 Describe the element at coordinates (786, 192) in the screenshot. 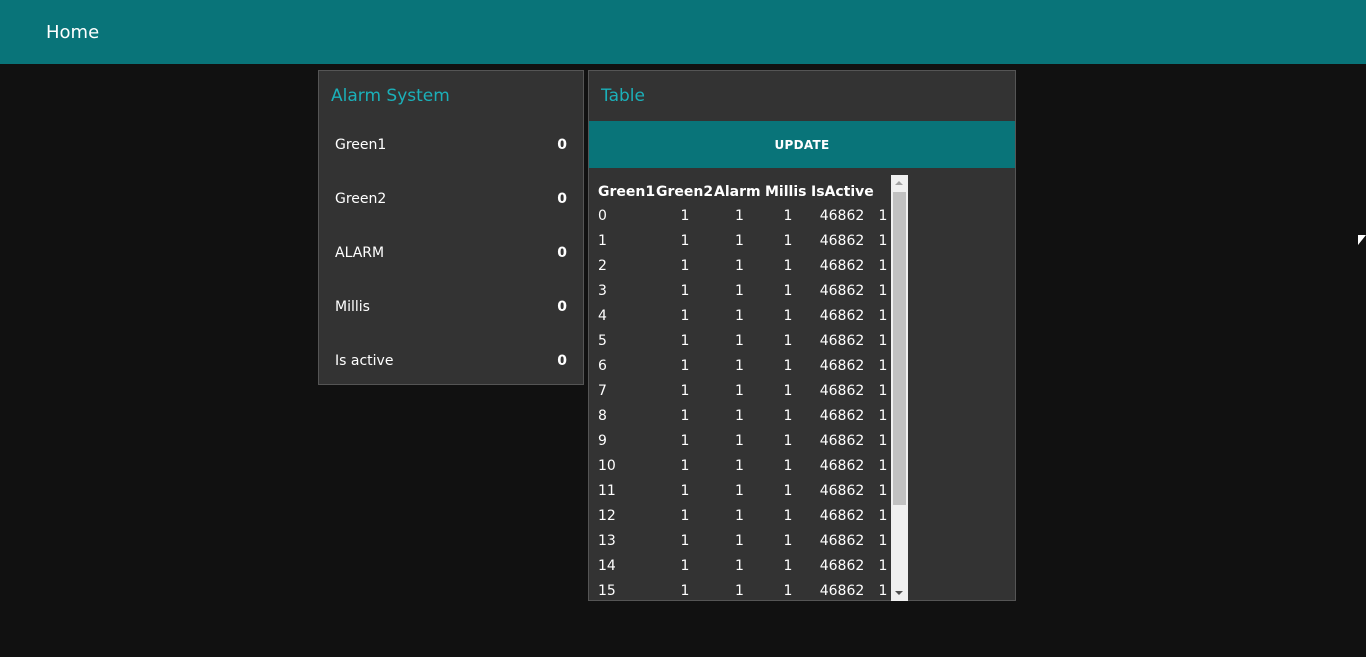

I see `column-header: Millis` at that location.